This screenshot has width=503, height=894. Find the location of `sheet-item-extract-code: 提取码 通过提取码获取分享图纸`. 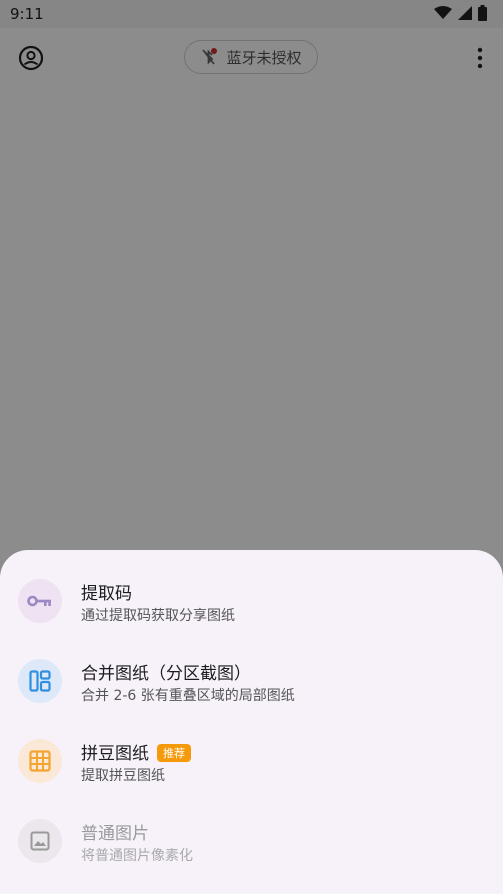

sheet-item-extract-code: 提取码 通过提取码获取分享图纸 is located at coordinates (251, 601).